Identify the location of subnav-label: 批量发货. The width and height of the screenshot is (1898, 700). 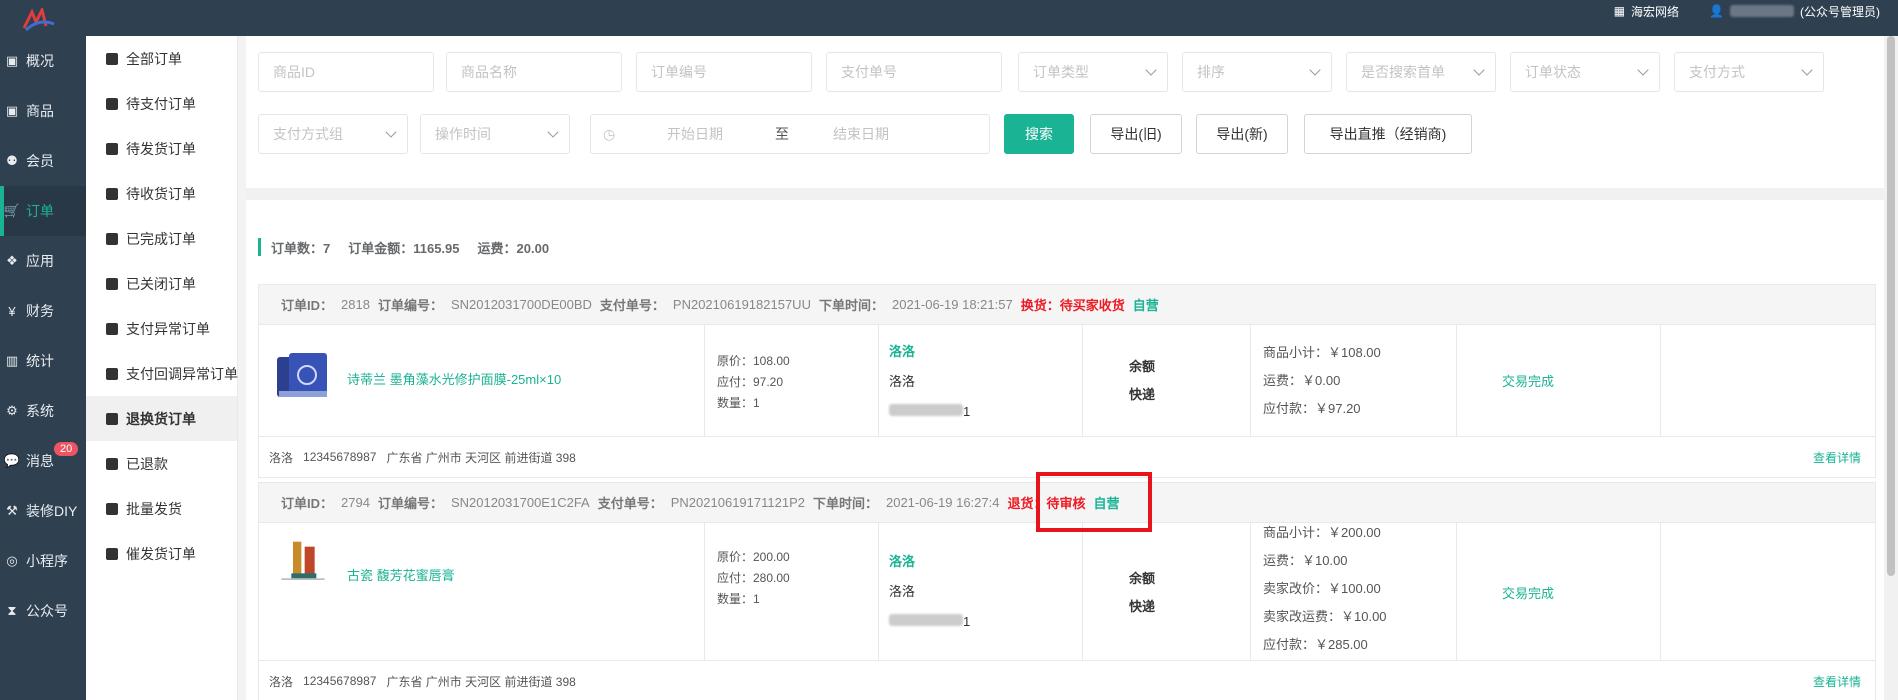
(154, 508).